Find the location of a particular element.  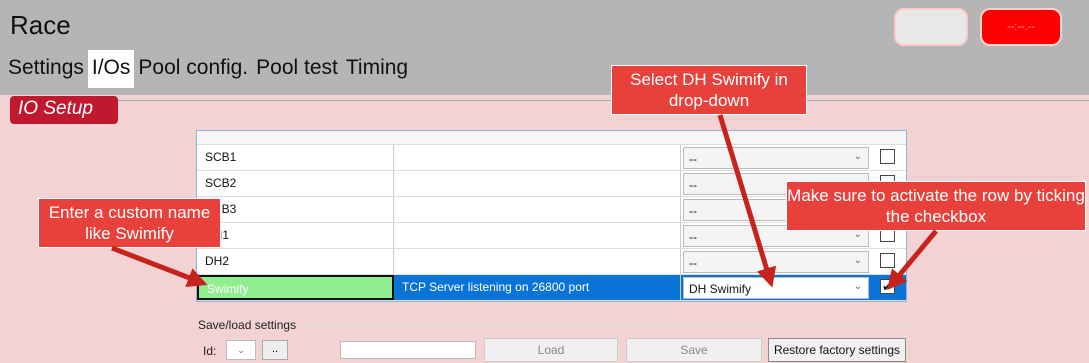

tab-timing: Timing is located at coordinates (377, 69).